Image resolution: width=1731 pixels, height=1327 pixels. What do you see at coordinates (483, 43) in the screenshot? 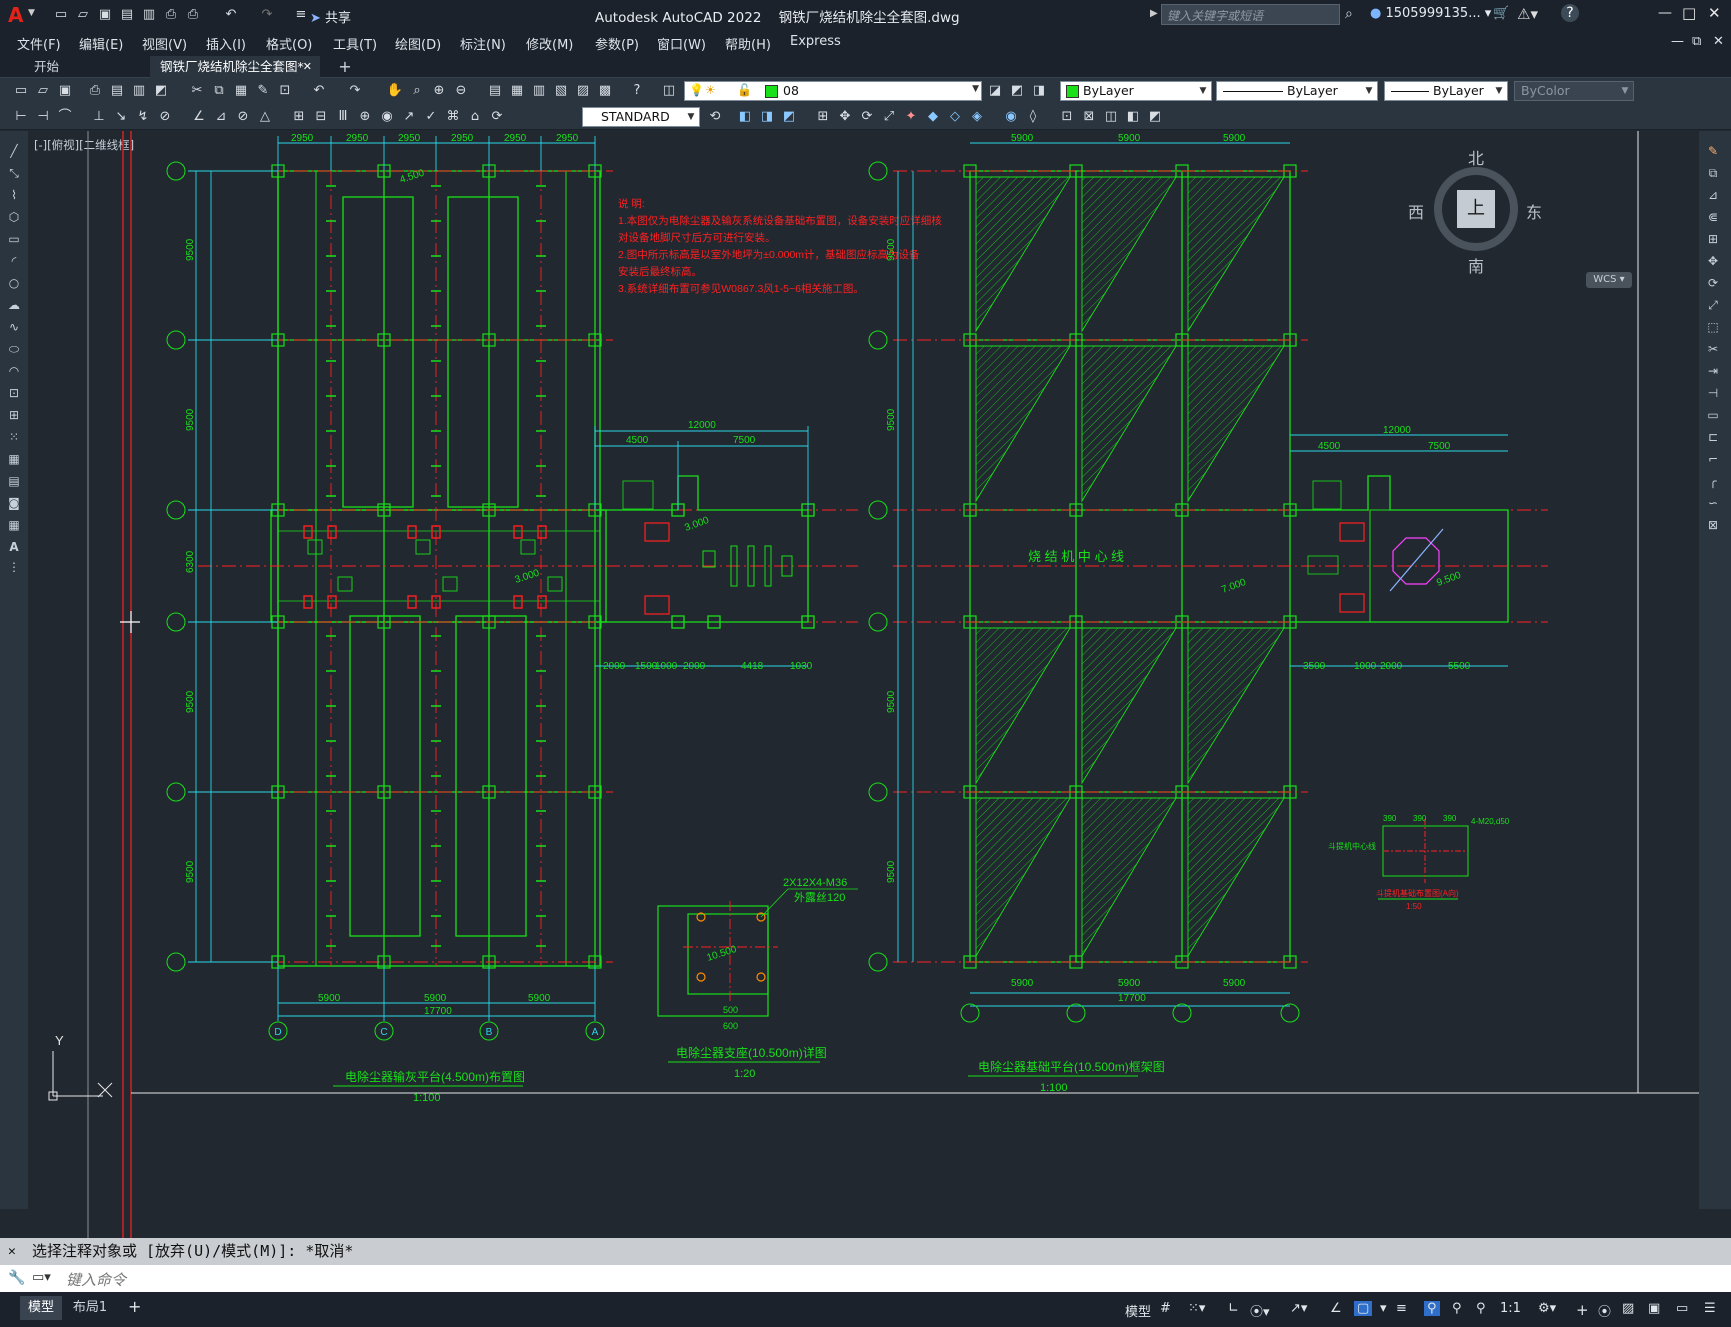
I see `menu-dimension: 标注(N)` at bounding box center [483, 43].